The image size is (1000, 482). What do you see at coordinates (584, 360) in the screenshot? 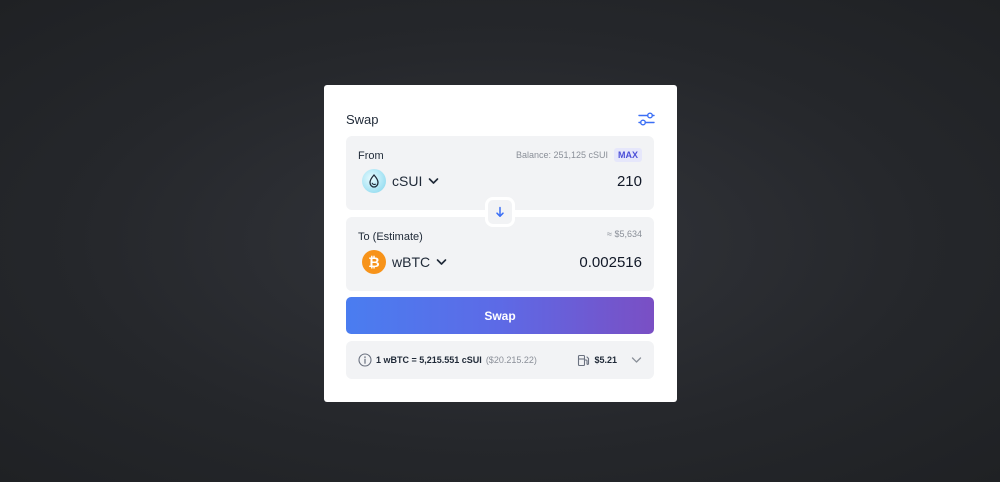
I see `gas-pump-icon` at bounding box center [584, 360].